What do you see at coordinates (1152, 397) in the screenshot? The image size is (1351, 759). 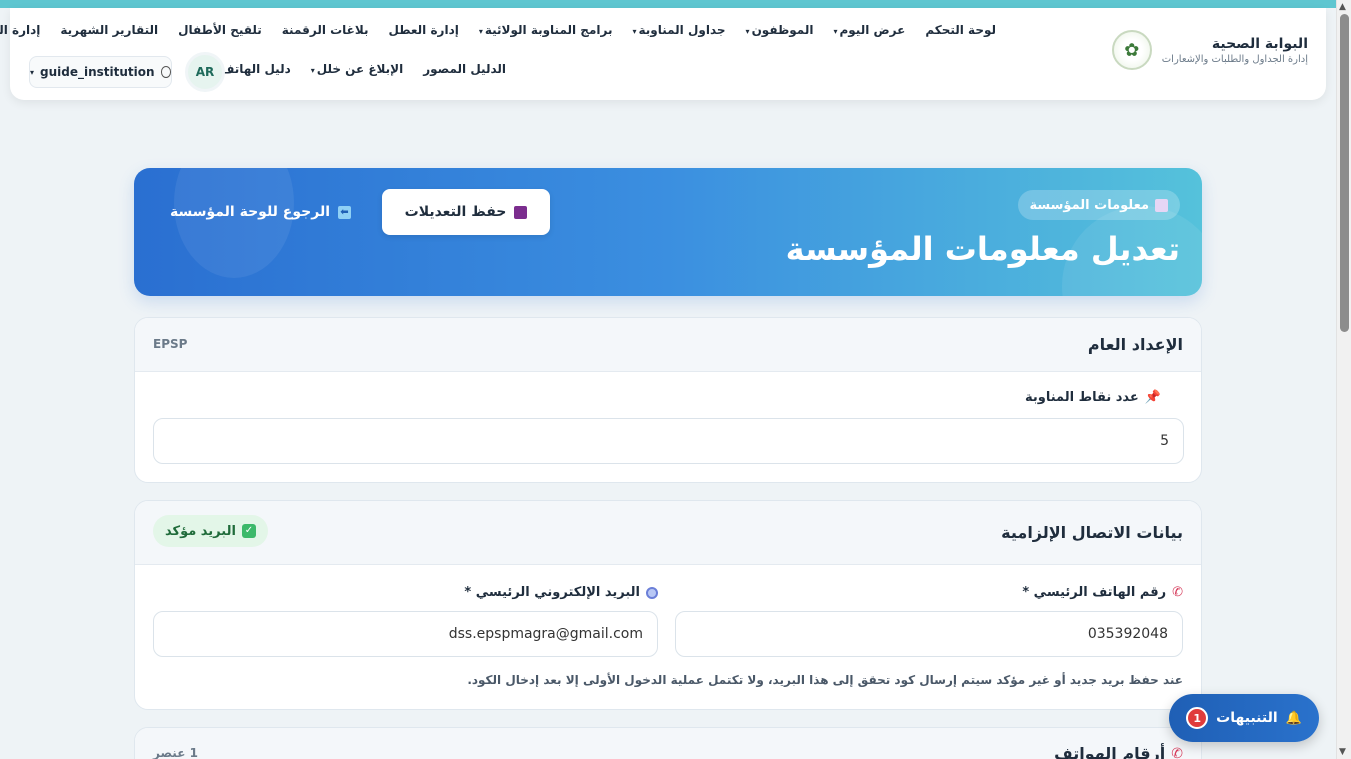 I see `pin-icon: 📌` at bounding box center [1152, 397].